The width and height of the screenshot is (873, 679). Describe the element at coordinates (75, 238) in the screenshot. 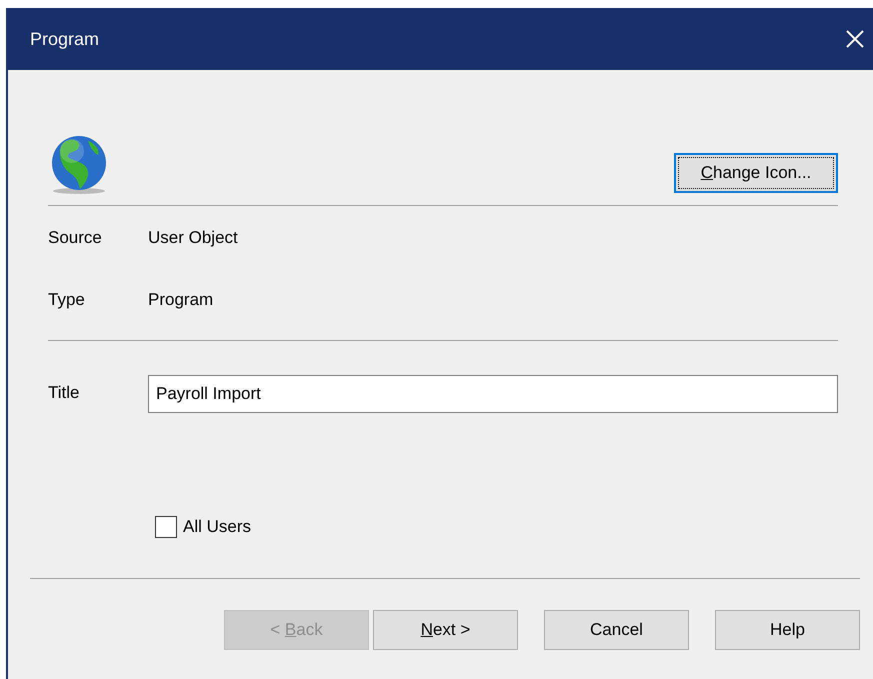

I see `property-label: Source` at that location.